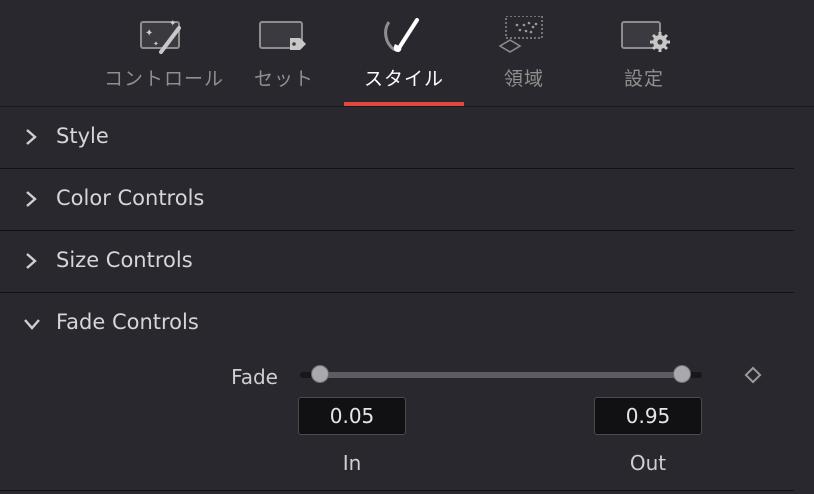 Image resolution: width=814 pixels, height=494 pixels. What do you see at coordinates (124, 260) in the screenshot?
I see `section-title: Size Controls` at bounding box center [124, 260].